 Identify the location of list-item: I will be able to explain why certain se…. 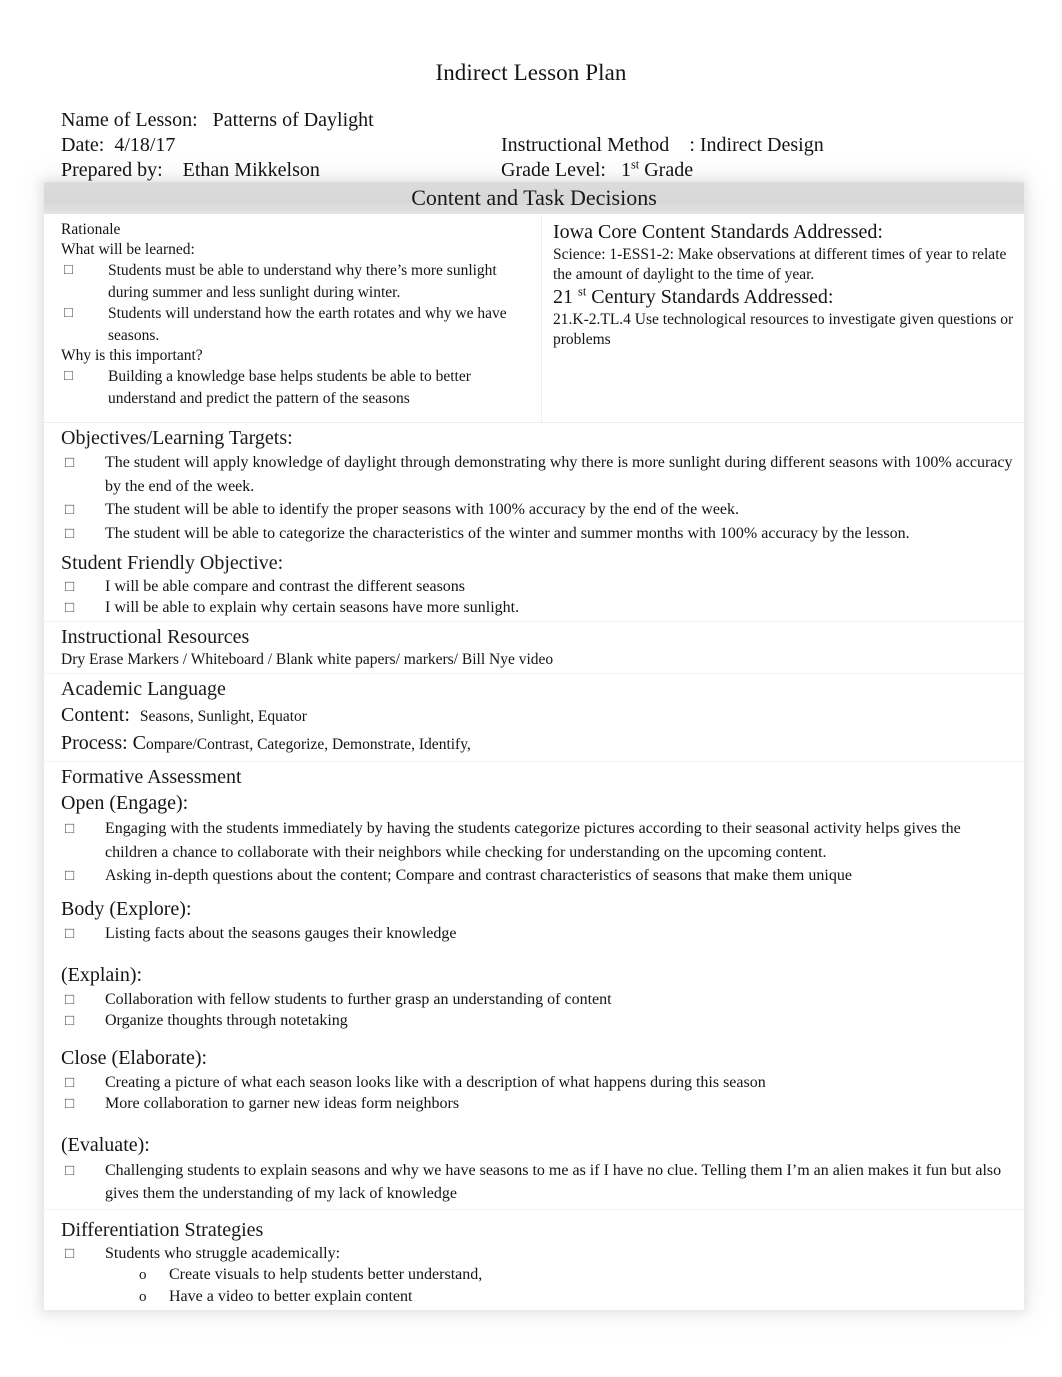
(537, 607).